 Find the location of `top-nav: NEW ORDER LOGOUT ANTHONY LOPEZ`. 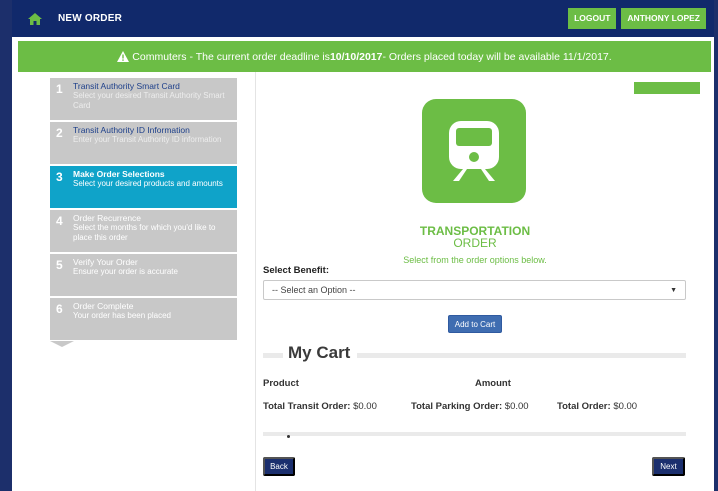

top-nav: NEW ORDER LOGOUT ANTHONY LOPEZ is located at coordinates (363, 18).